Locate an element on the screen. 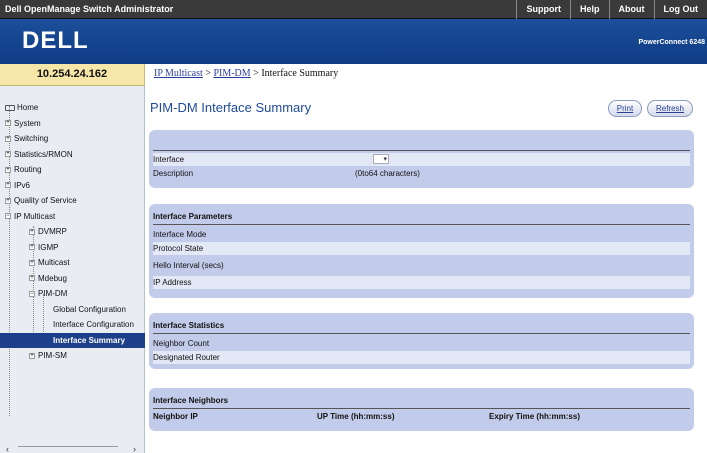  interface-row: Interface ▾ is located at coordinates (421, 159).